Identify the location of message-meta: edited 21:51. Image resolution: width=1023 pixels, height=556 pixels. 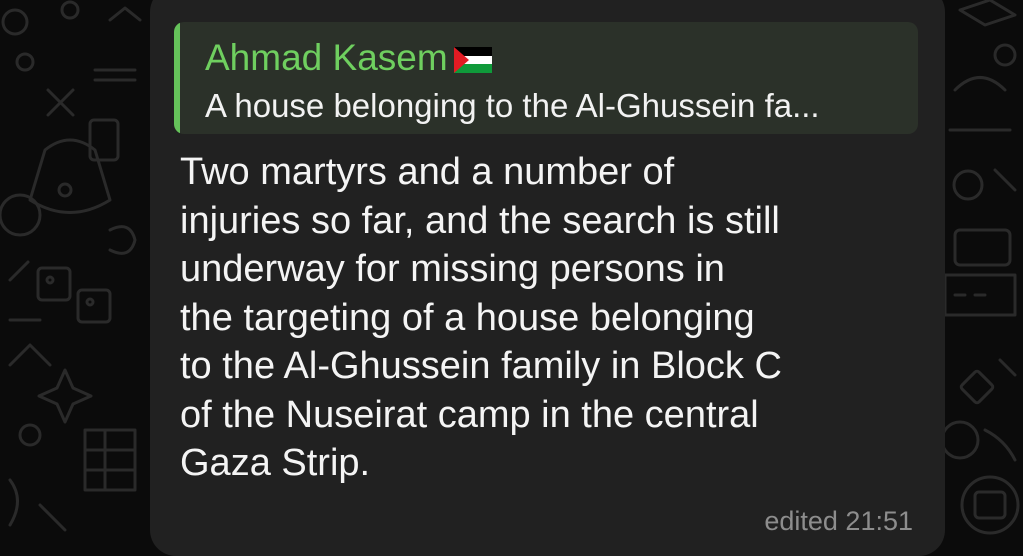
(838, 521).